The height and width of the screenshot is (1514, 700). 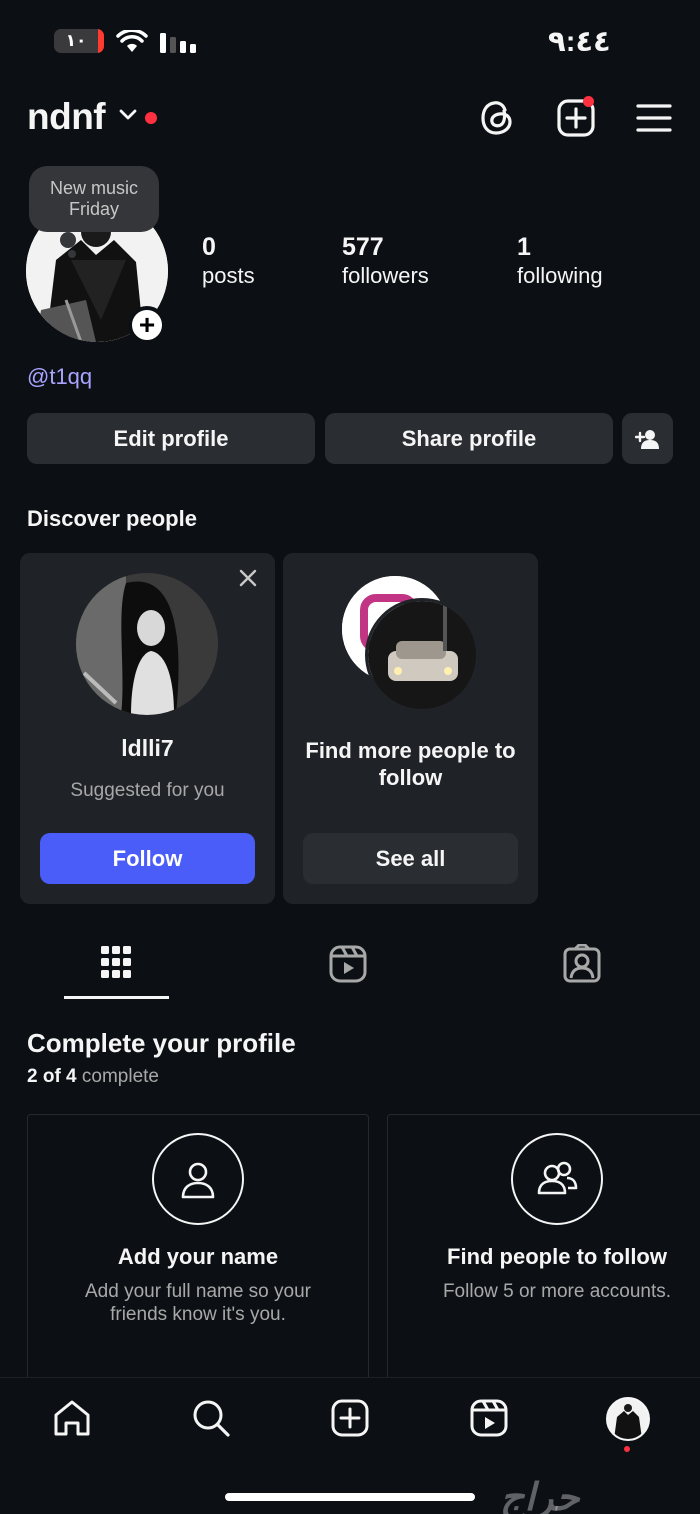 I want to click on battery-level: ١٠, so click(x=76, y=40).